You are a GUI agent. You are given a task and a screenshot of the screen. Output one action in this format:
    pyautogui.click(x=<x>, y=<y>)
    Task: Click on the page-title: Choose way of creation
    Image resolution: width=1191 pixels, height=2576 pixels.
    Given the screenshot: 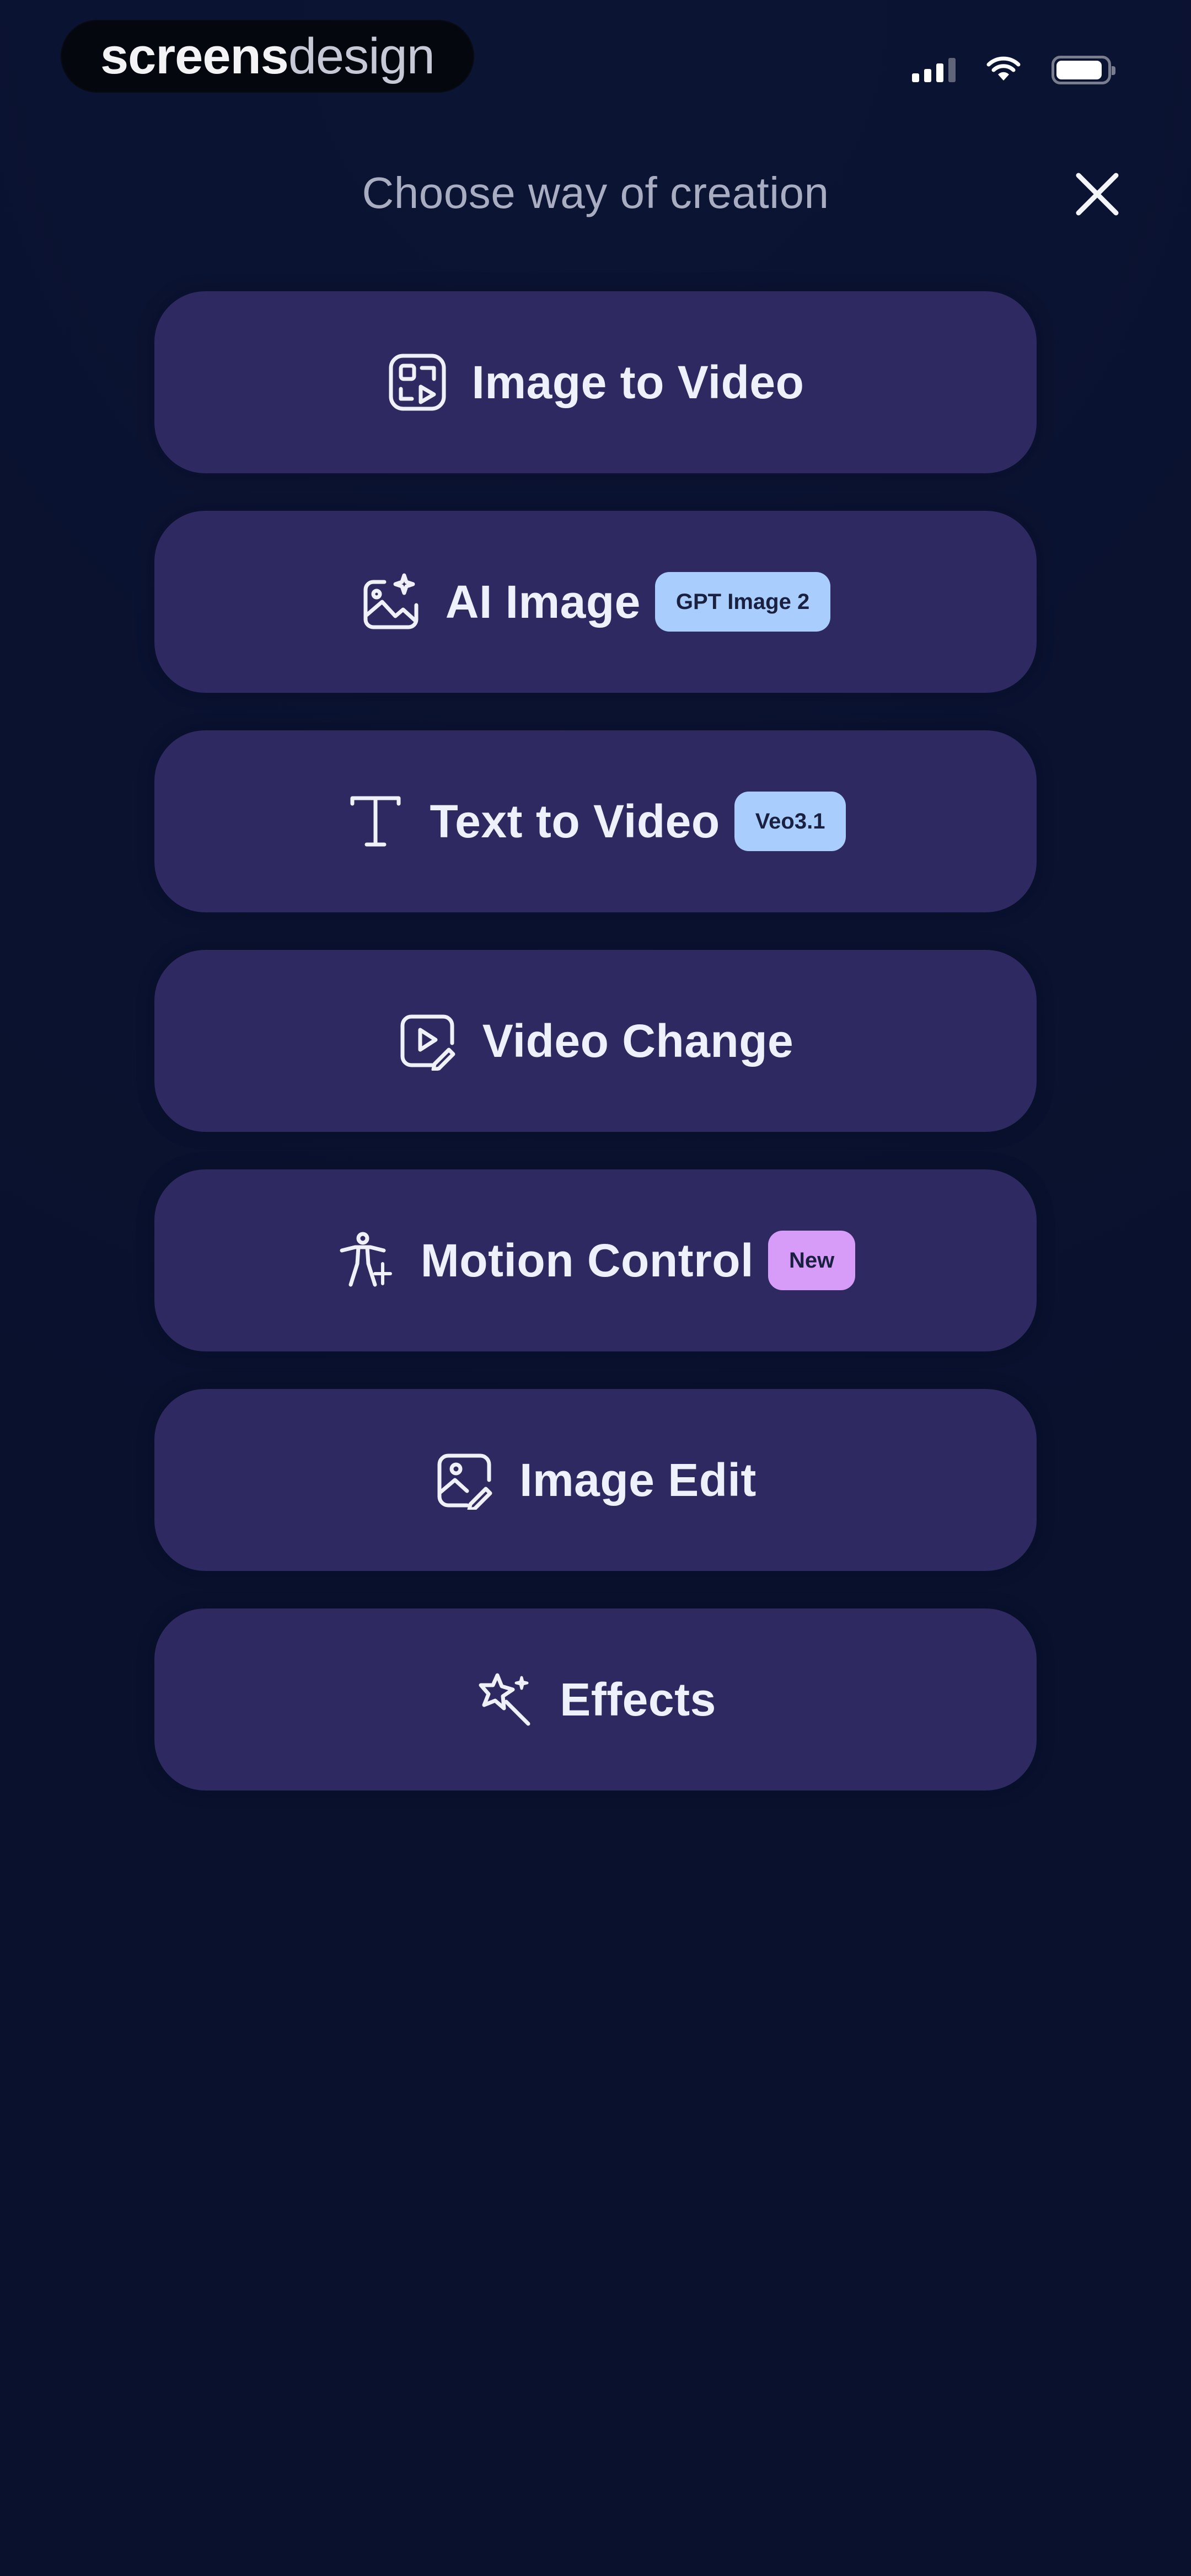 What is the action you would take?
    pyautogui.click(x=595, y=192)
    